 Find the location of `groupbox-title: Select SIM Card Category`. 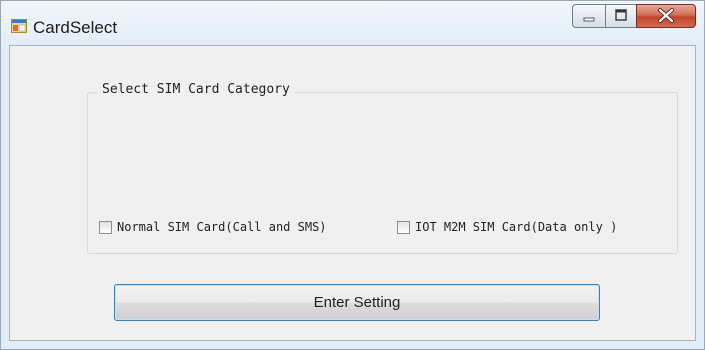

groupbox-title: Select SIM Card Category is located at coordinates (196, 89).